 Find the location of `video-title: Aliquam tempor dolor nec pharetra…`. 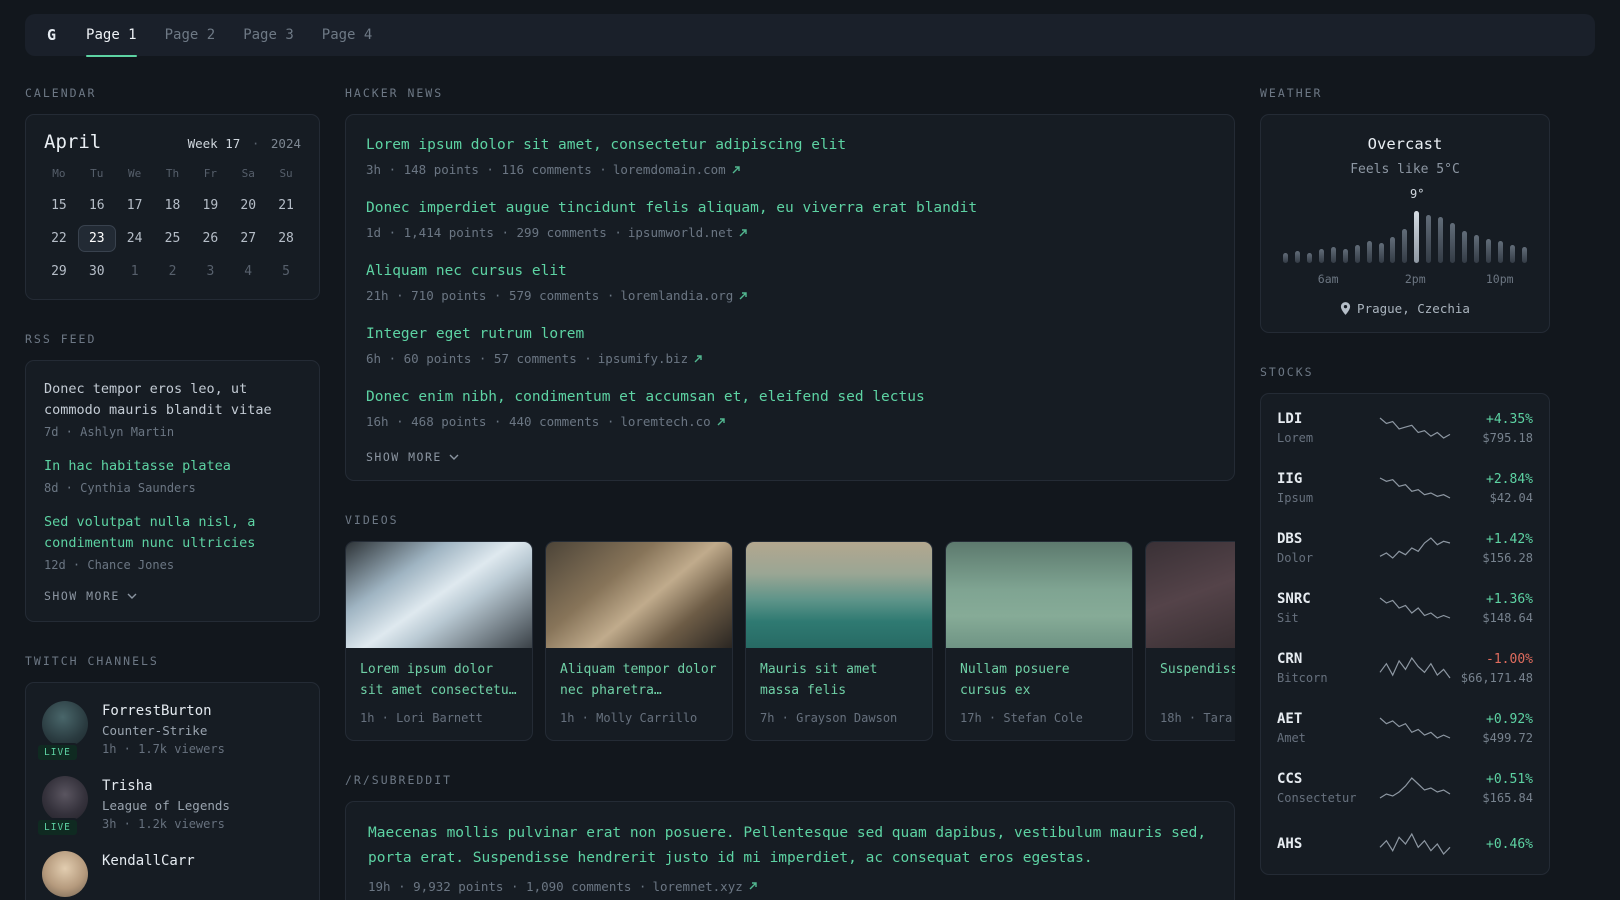

video-title: Aliquam tempor dolor nec pharetra… is located at coordinates (639, 681).